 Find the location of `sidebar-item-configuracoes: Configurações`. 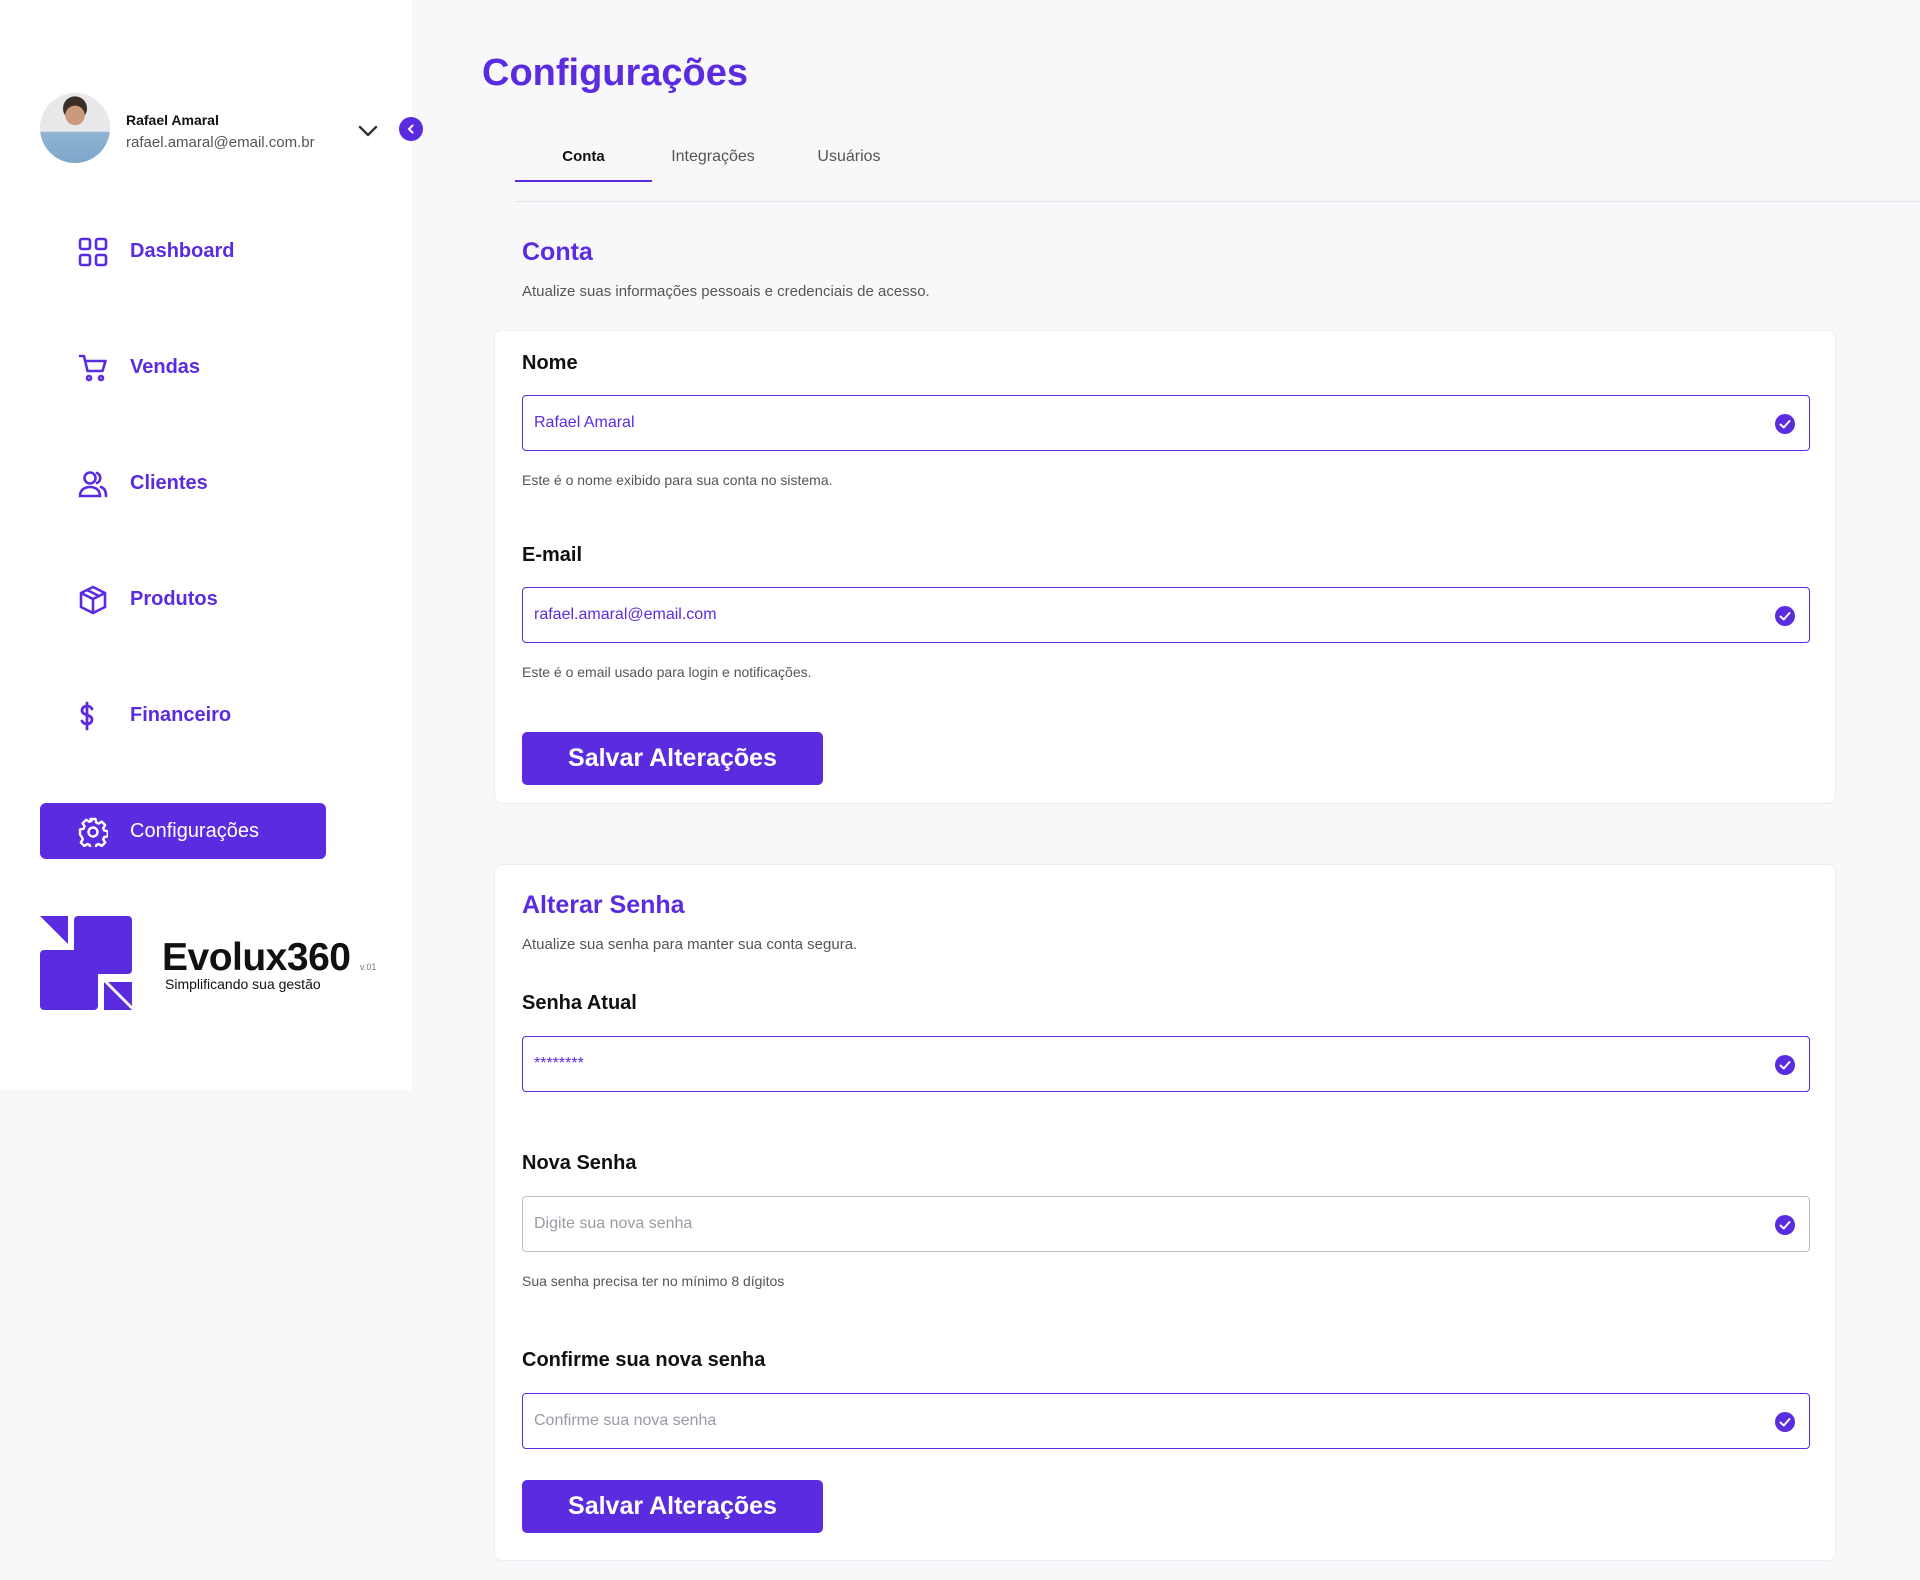

sidebar-item-configuracoes: Configurações is located at coordinates (183, 831).